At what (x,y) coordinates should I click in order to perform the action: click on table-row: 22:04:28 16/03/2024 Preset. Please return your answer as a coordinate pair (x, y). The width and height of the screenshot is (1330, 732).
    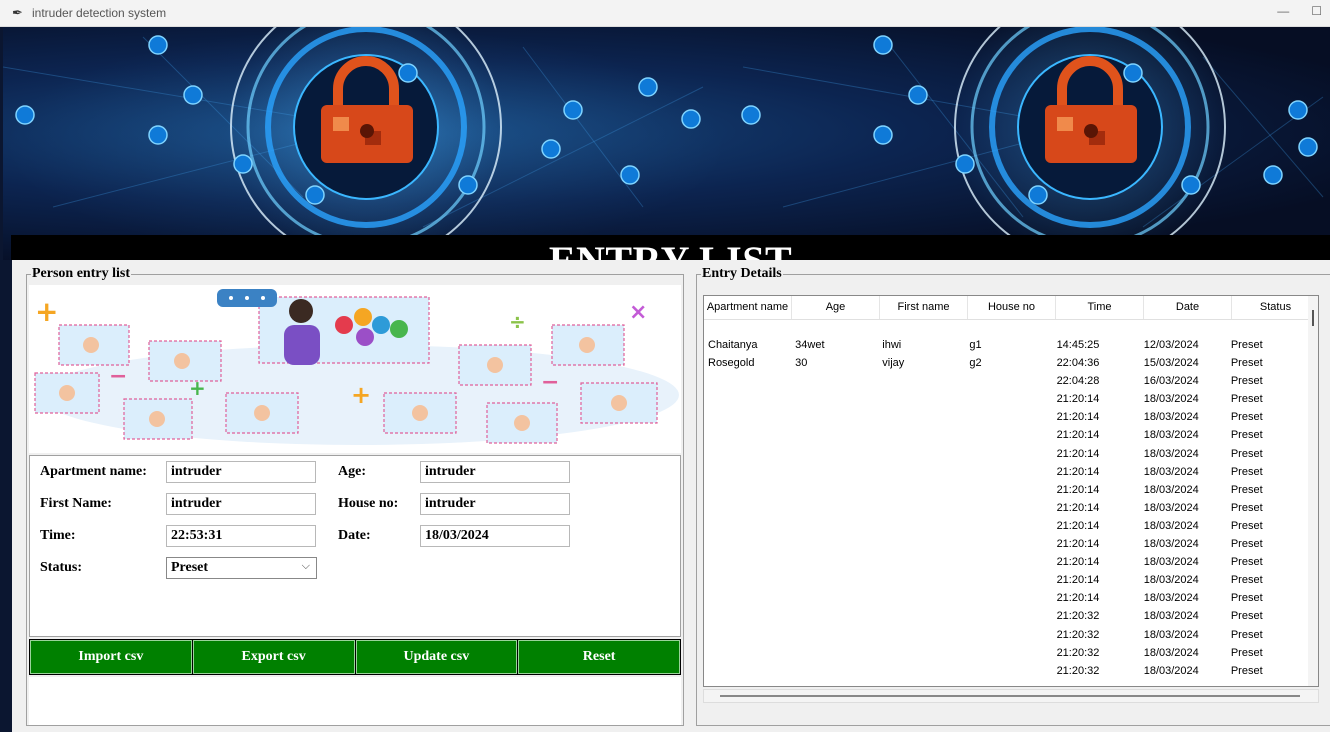
    Looking at the image, I should click on (1009, 381).